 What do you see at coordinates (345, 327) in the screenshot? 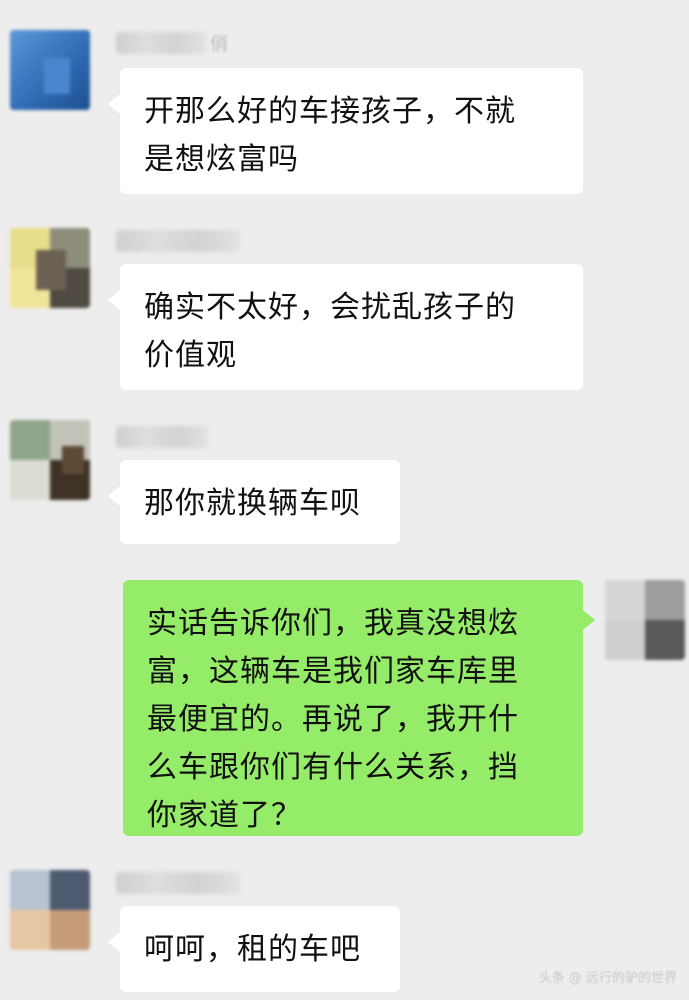
I see `message-bubble: 确实不太好，会扰乱孩子的 价值观` at bounding box center [345, 327].